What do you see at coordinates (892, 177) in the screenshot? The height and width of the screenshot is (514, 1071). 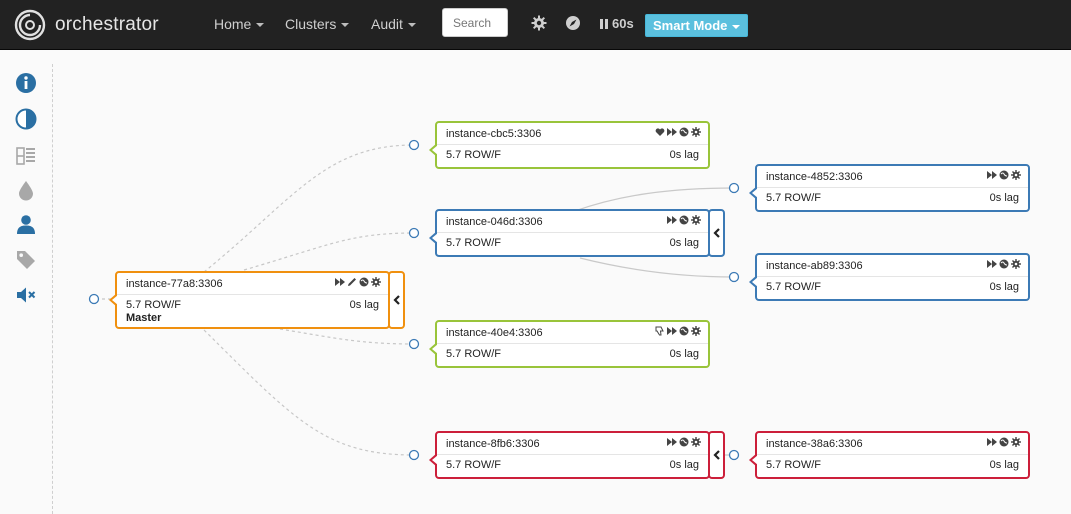 I see `node-header: instance-4852:3306` at bounding box center [892, 177].